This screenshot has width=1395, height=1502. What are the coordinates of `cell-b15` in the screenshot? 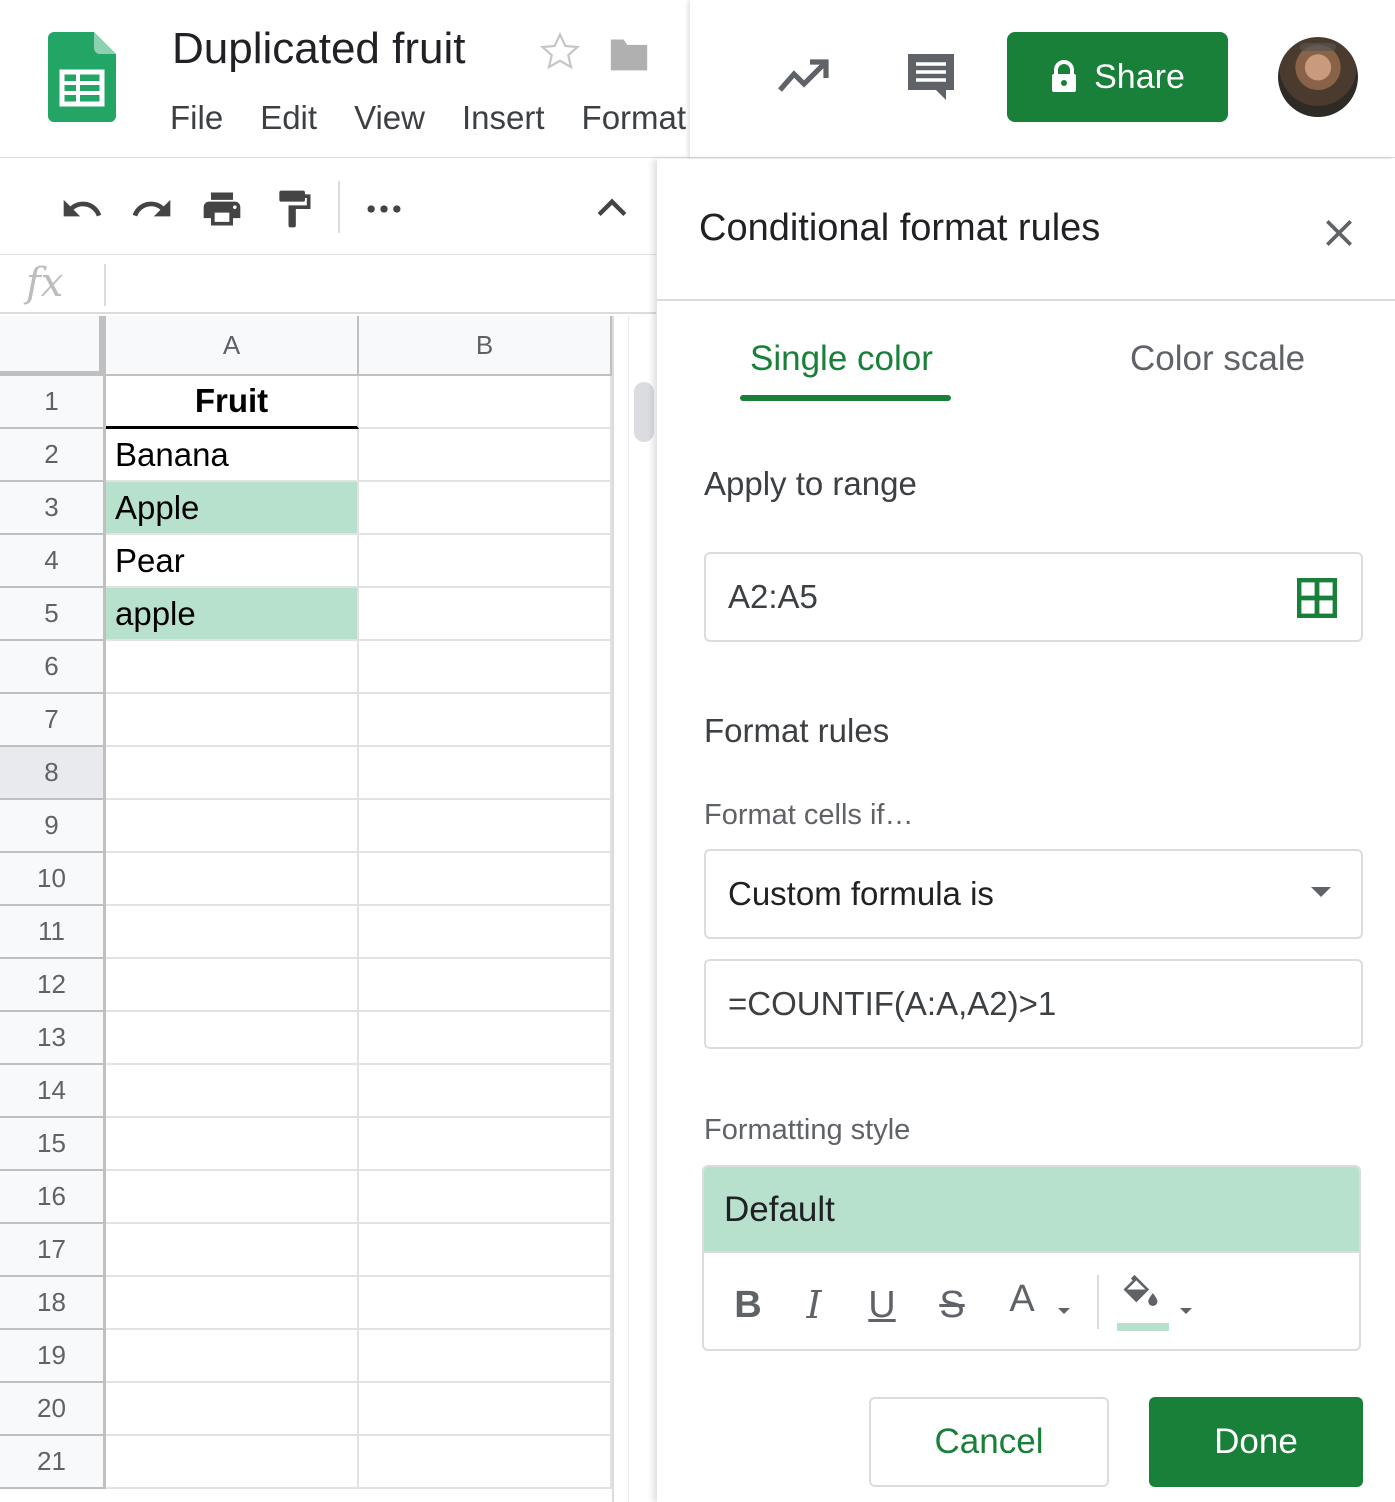 It's located at (485, 1144).